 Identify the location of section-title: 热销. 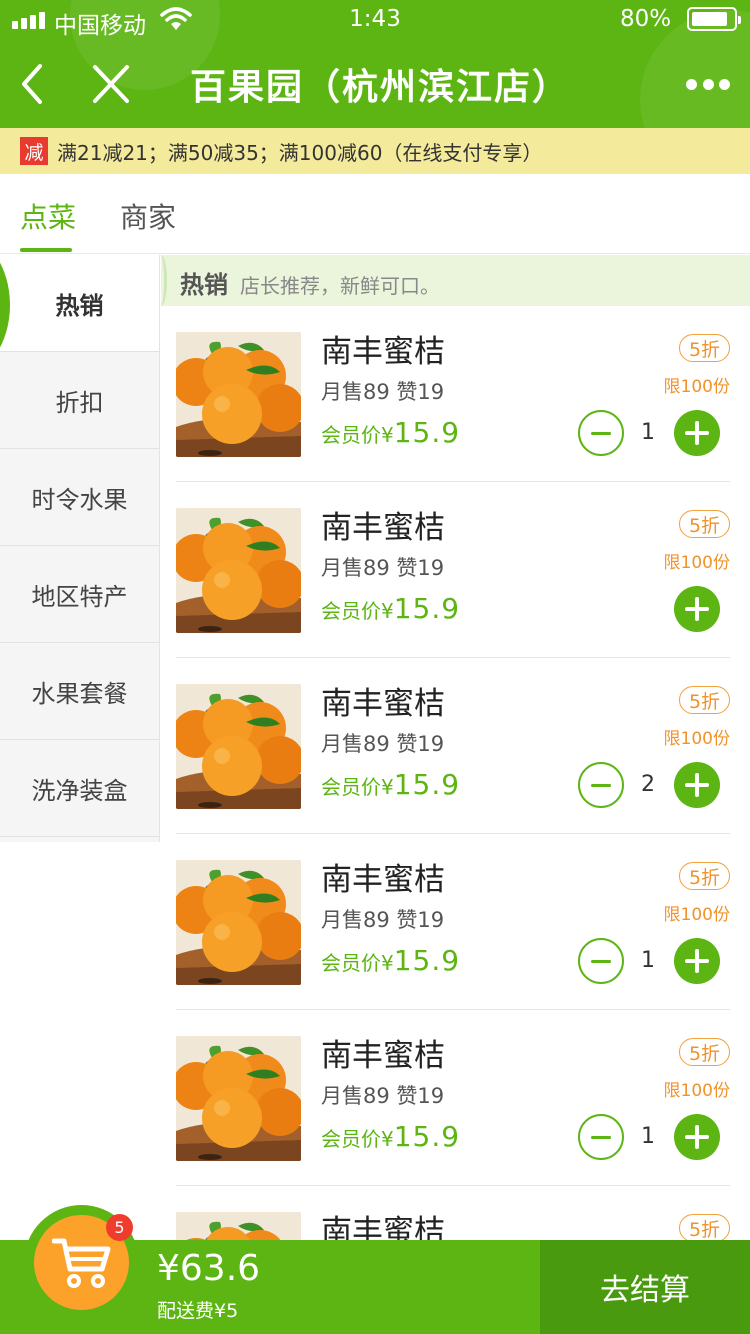
(204, 285).